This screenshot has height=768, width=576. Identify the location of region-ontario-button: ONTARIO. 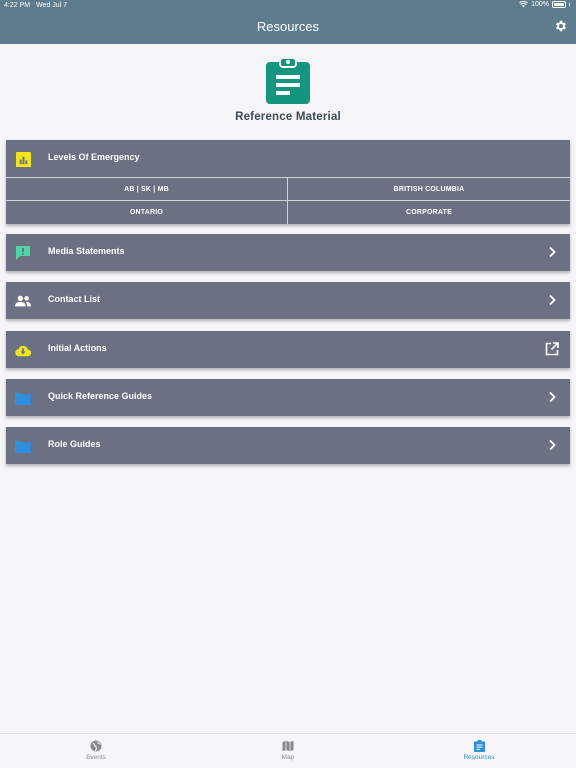
(147, 212).